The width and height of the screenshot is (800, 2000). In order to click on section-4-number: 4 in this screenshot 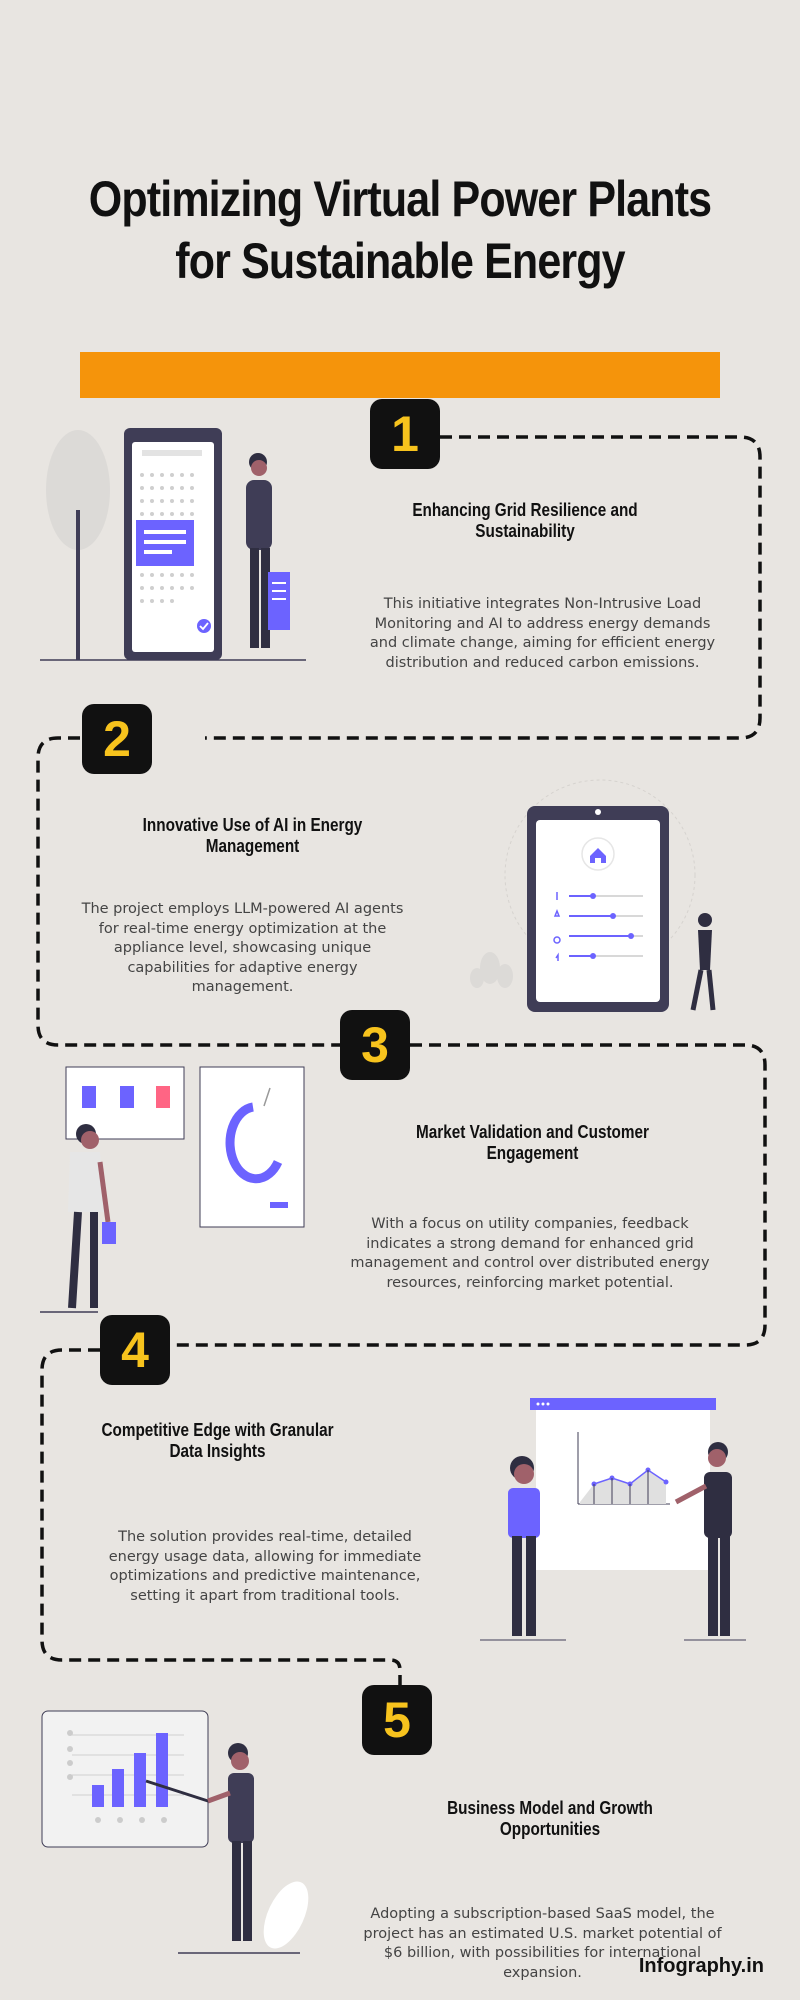, I will do `click(135, 1350)`.